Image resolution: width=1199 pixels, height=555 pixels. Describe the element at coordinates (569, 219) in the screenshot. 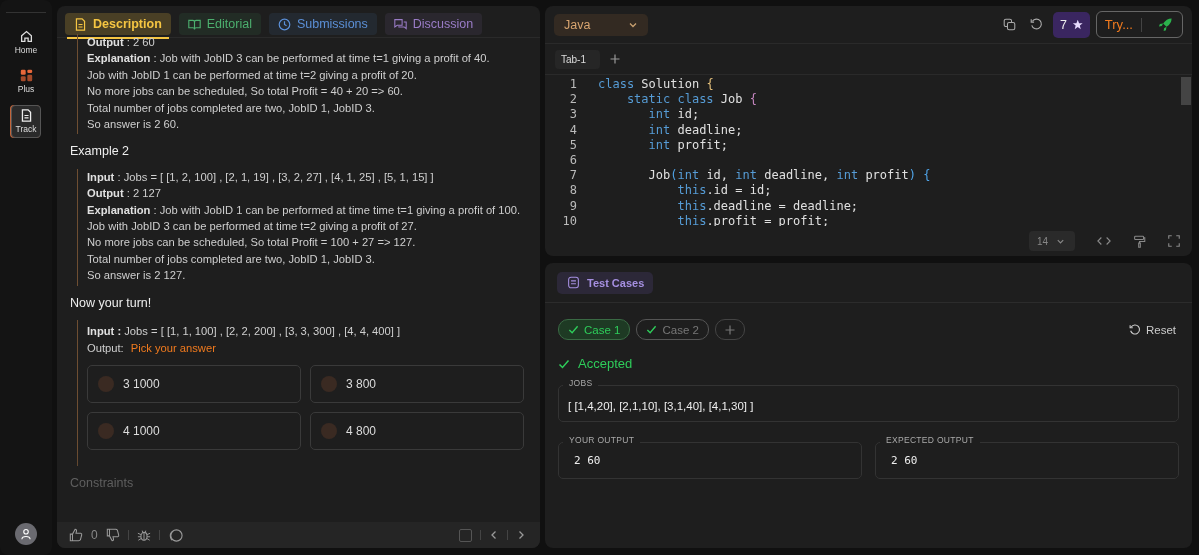

I see `line-number: 10` at that location.